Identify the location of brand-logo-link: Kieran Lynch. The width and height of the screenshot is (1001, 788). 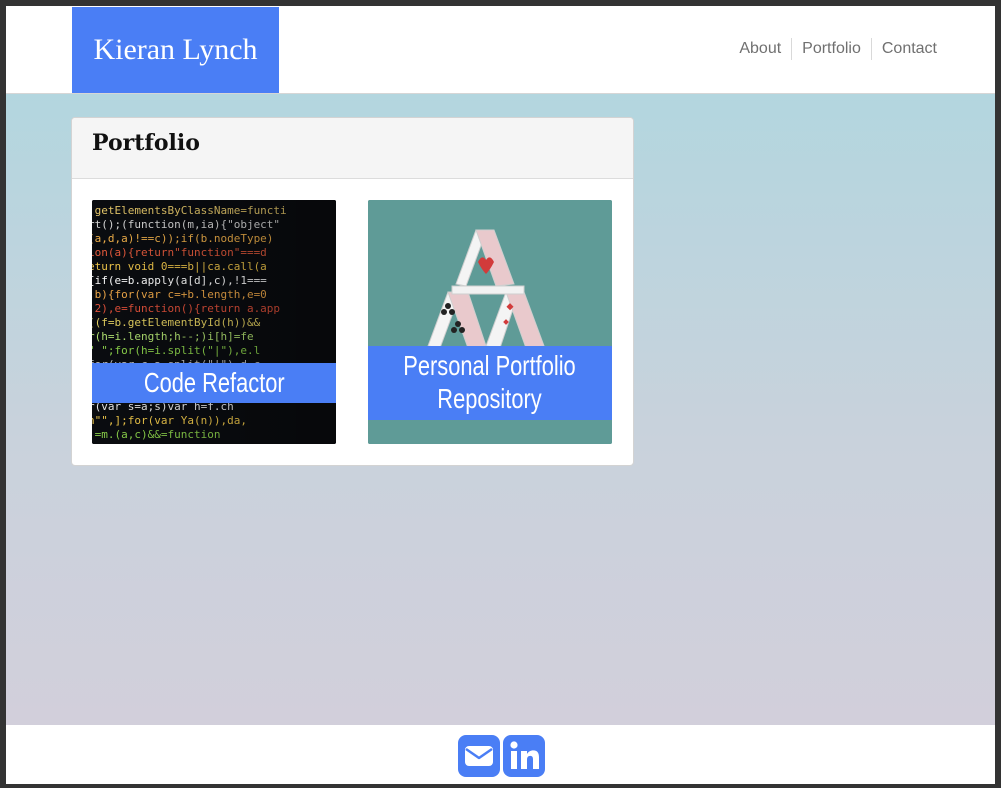
(175, 50).